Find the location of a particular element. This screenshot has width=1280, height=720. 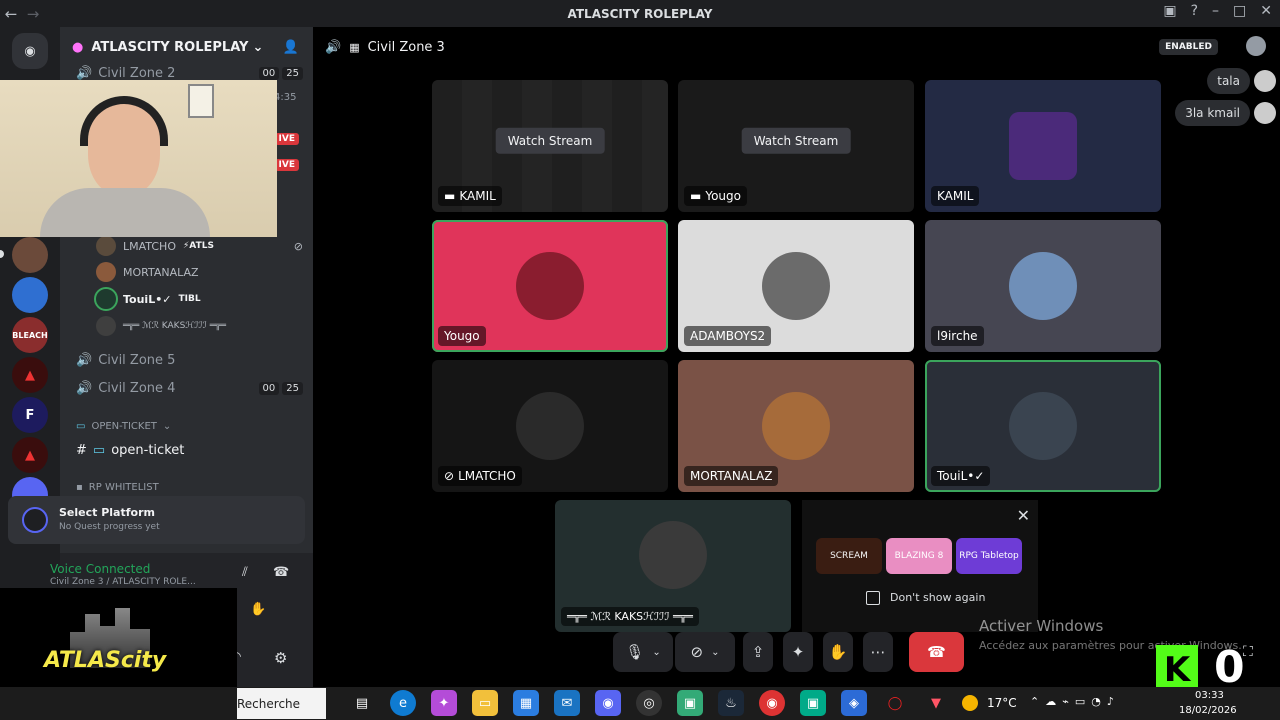

minimize-icon: – is located at coordinates (1215, 11).